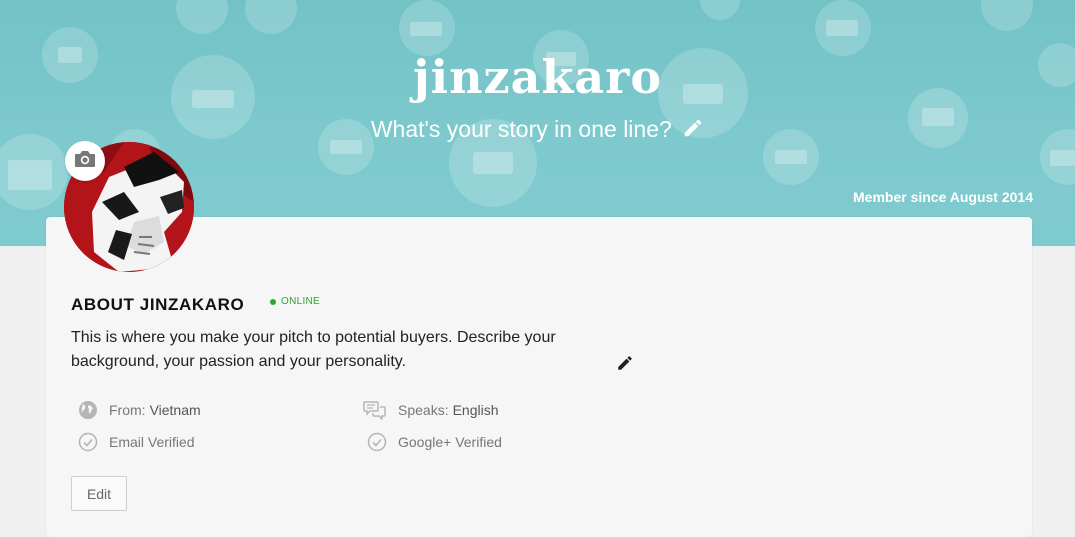 Image resolution: width=1075 pixels, height=537 pixels. I want to click on edit-button: Edit, so click(99, 493).